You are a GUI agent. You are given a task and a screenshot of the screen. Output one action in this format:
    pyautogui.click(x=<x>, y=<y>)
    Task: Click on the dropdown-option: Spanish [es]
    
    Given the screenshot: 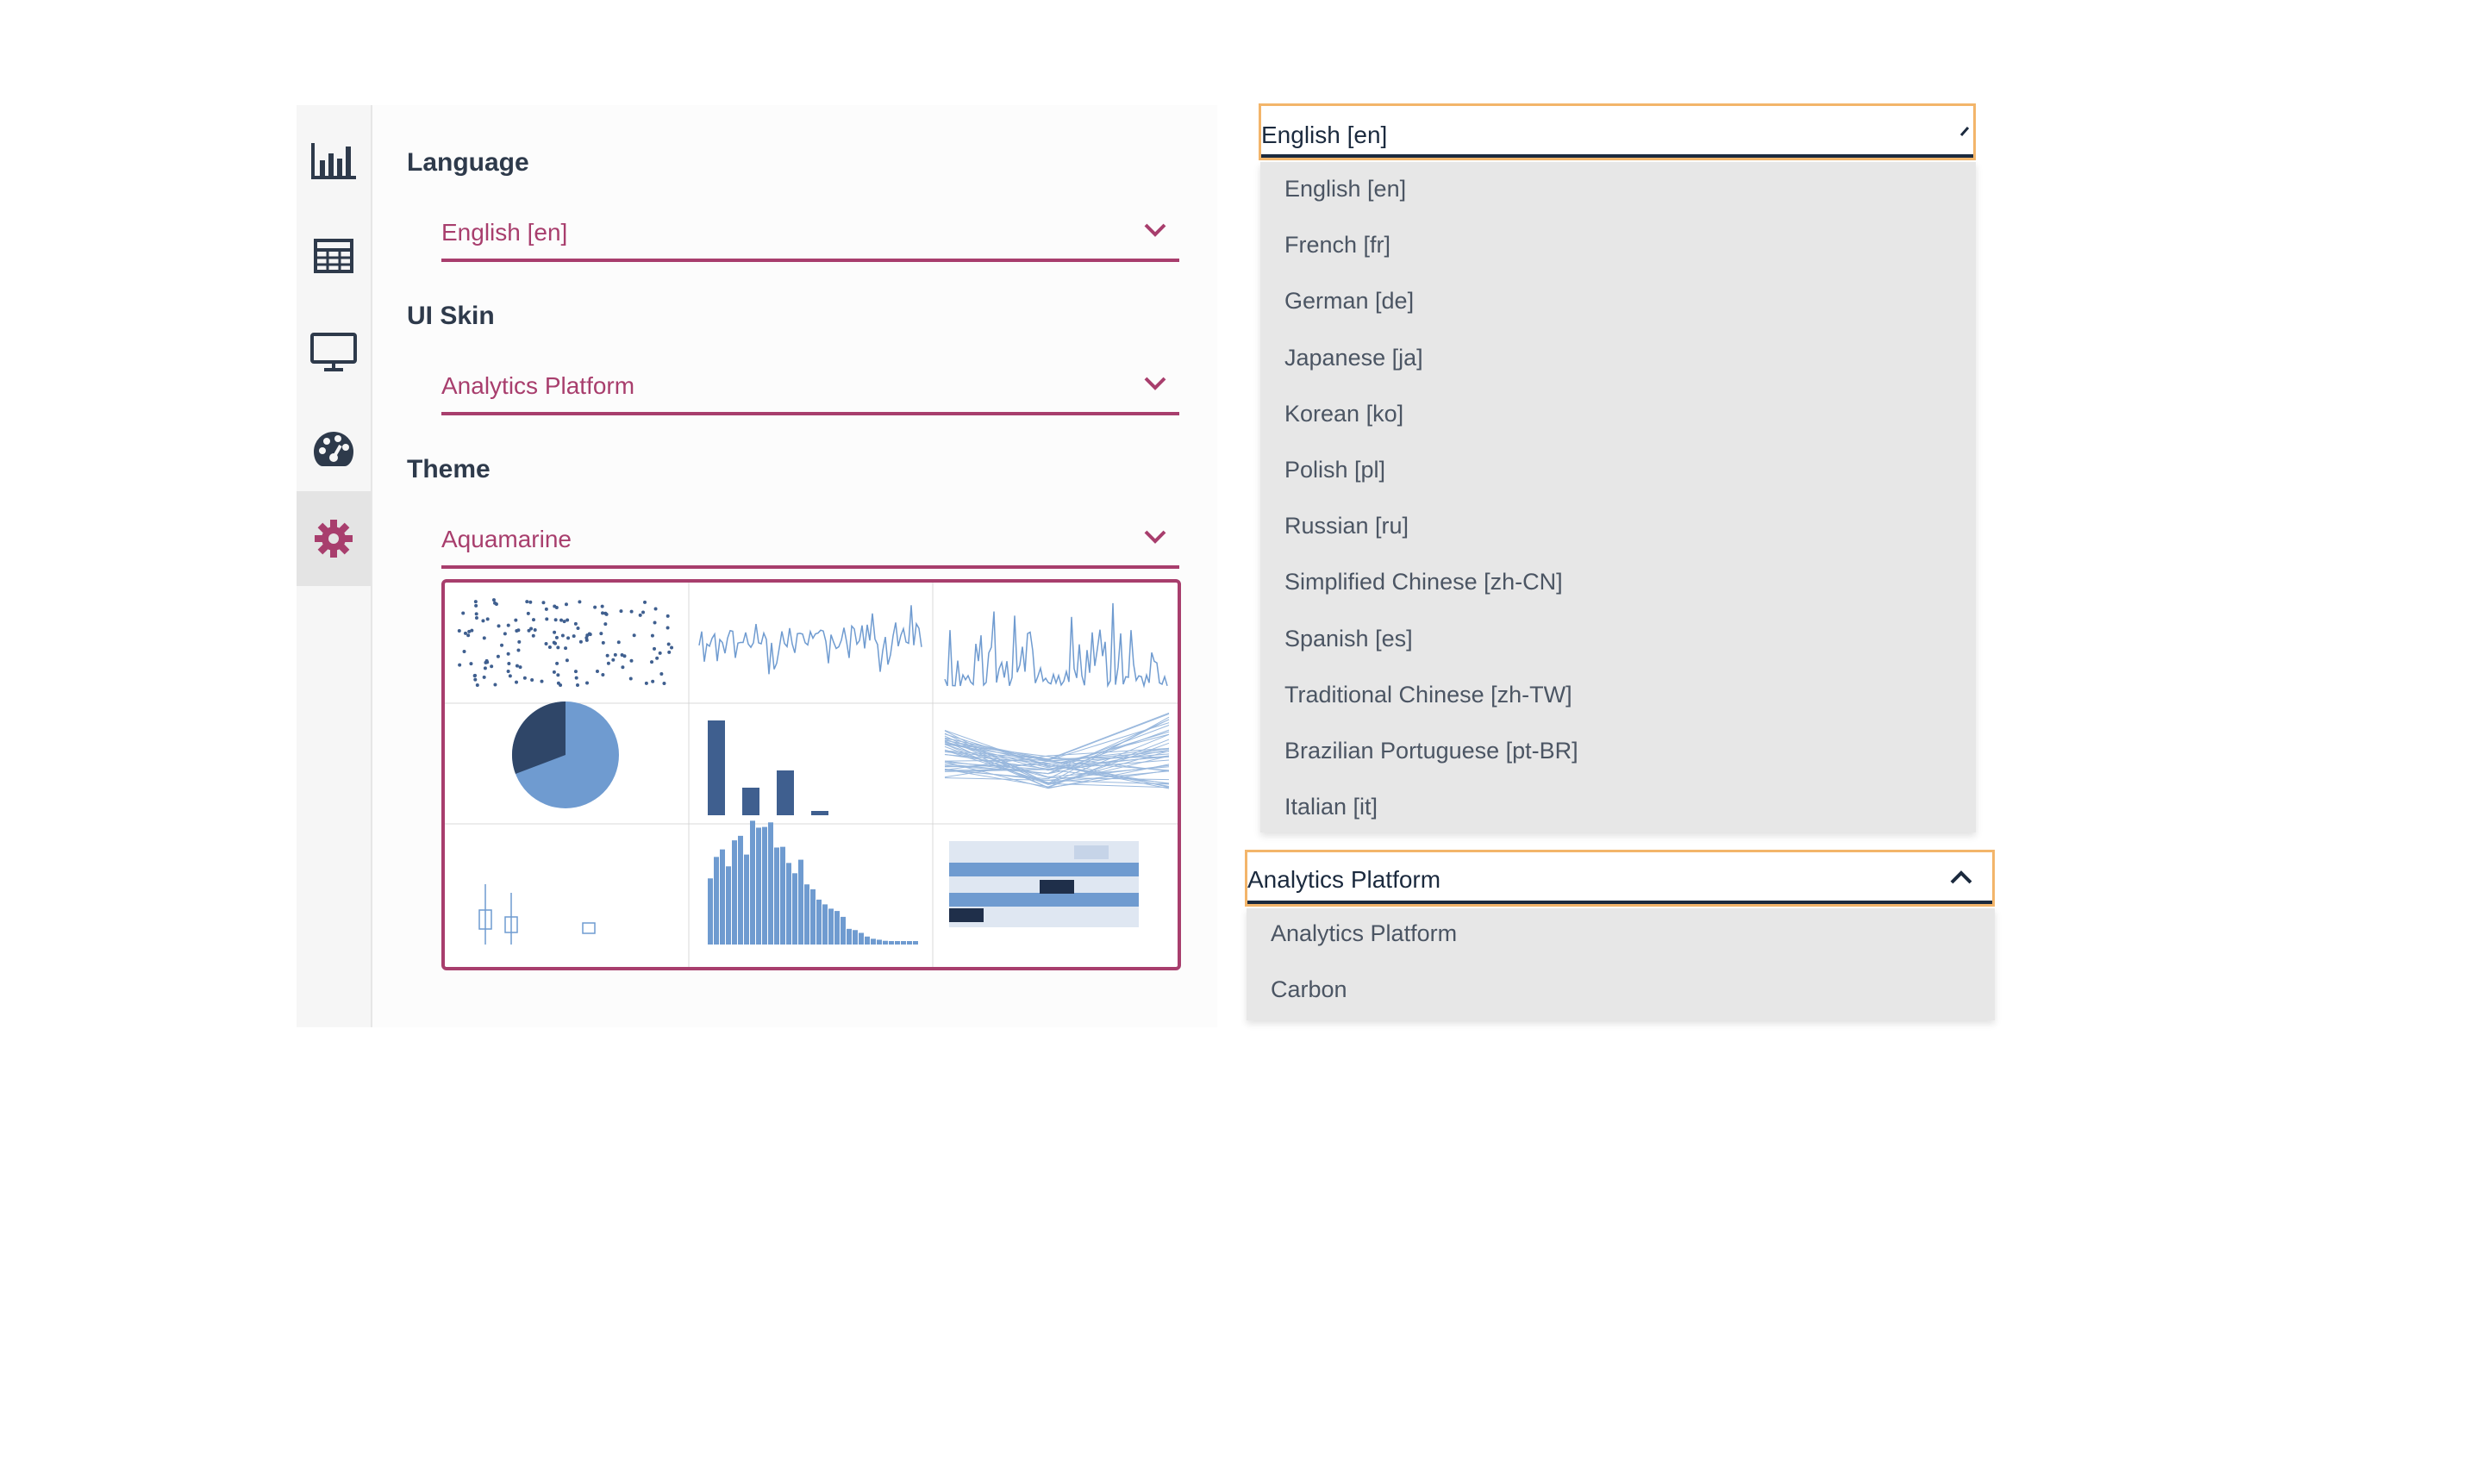 What is the action you would take?
    pyautogui.click(x=1348, y=639)
    